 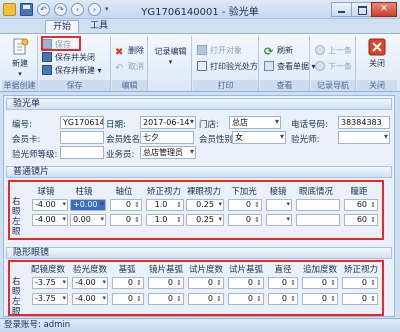 I want to click on tab-start: 开始, so click(x=62, y=27).